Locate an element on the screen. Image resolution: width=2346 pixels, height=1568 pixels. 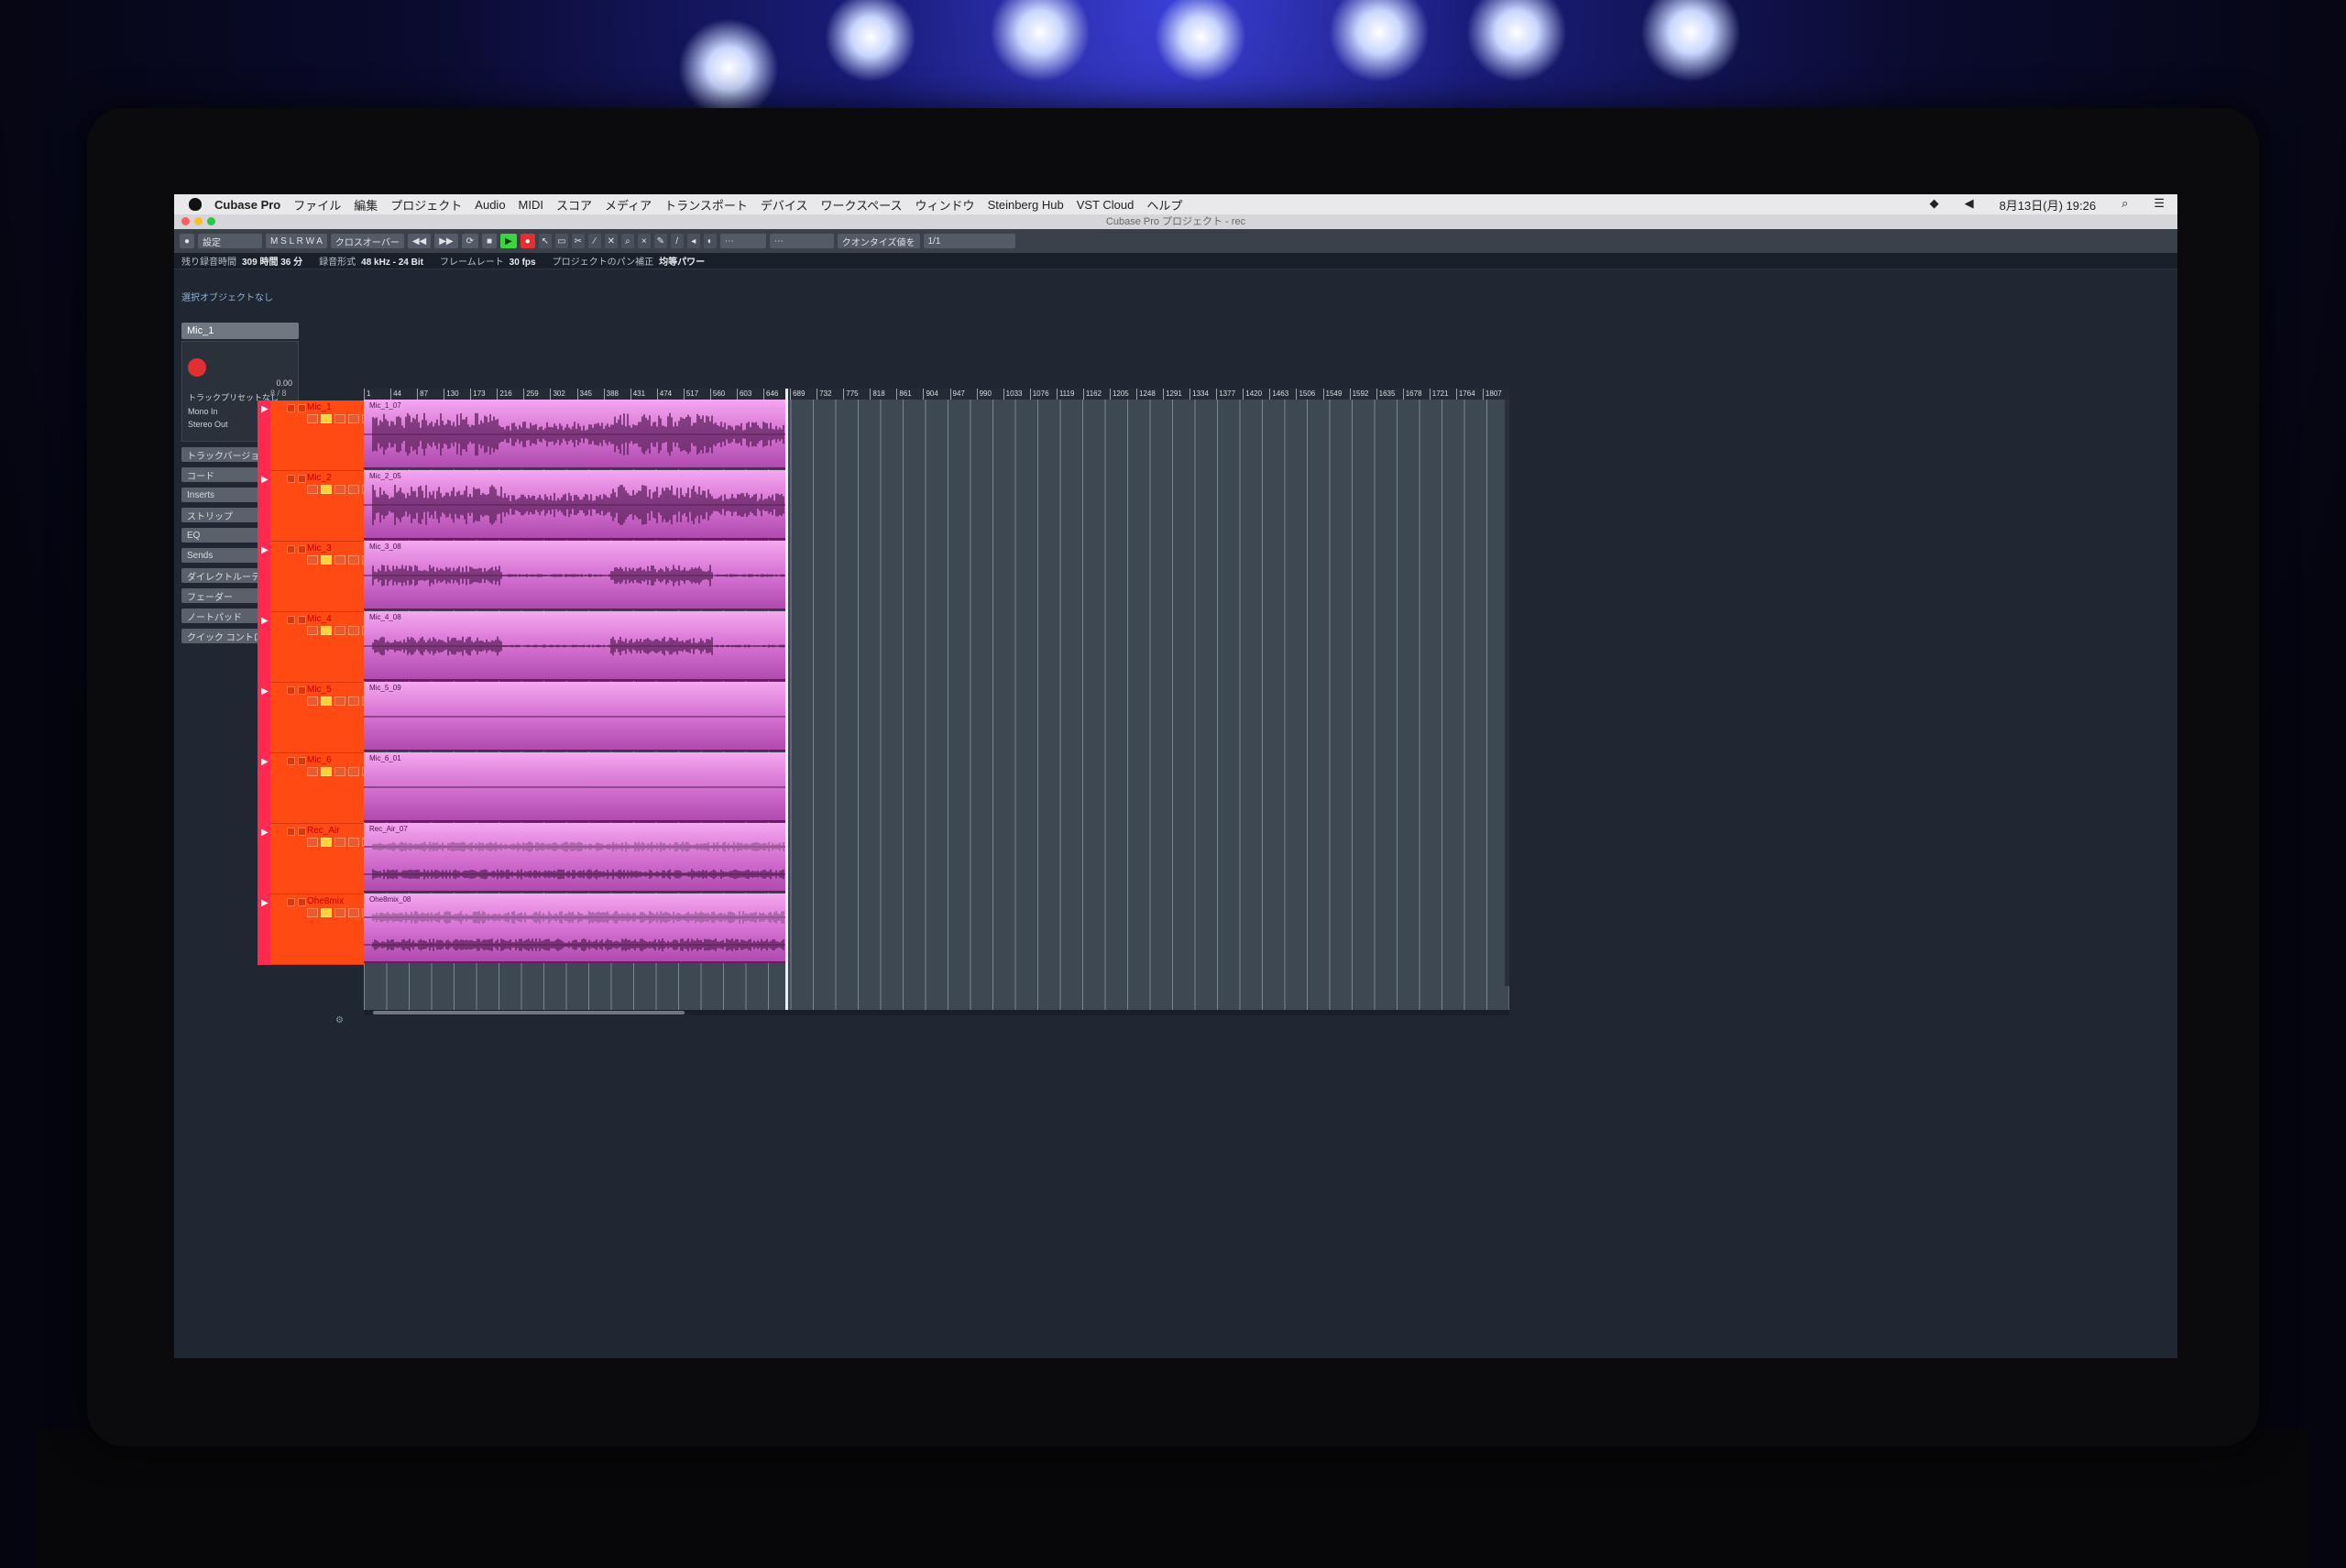
audio-event: Mic_2_05 is located at coordinates (574, 505).